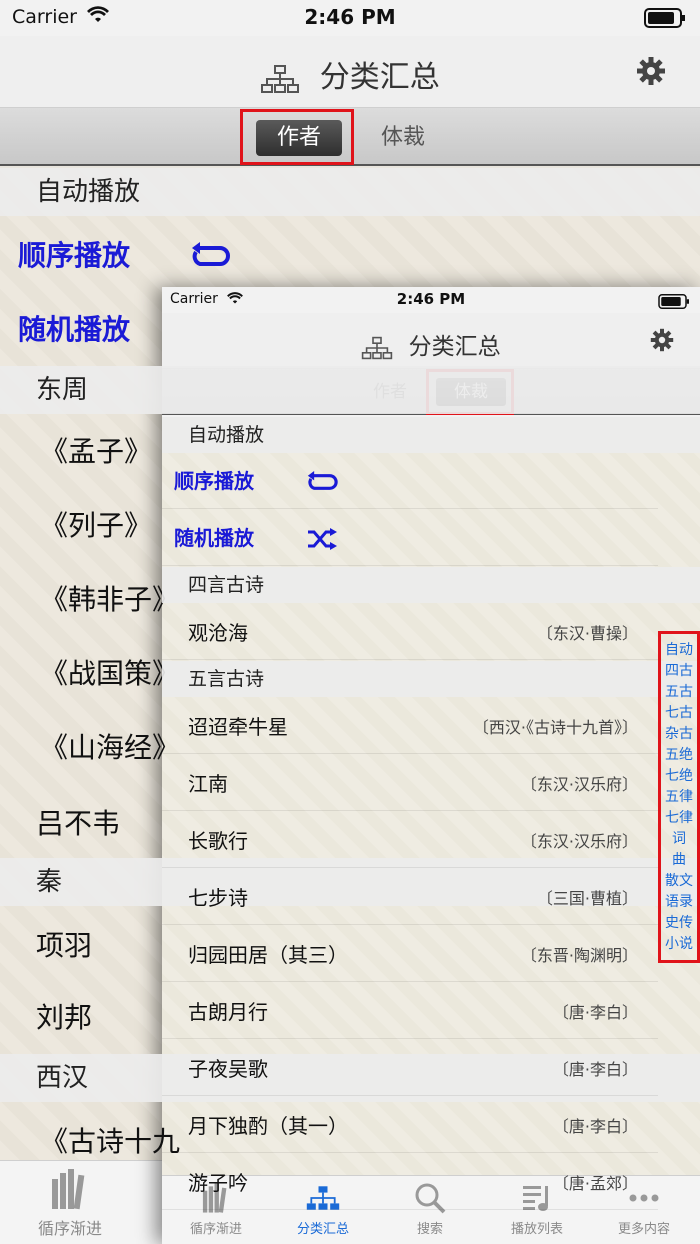 This screenshot has width=700, height=1244. Describe the element at coordinates (218, 898) in the screenshot. I see `poem-title: 七步诗` at that location.